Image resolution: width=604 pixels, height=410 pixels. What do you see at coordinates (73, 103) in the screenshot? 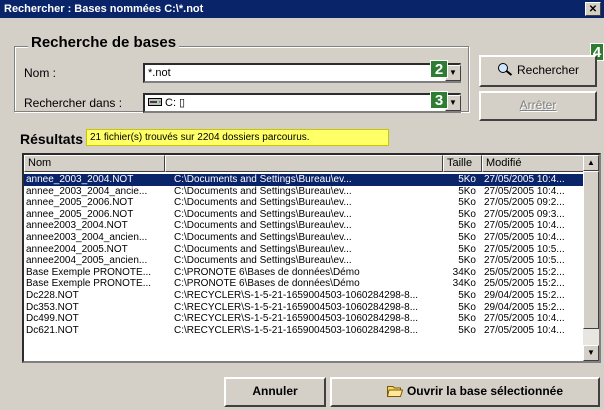
I see `search-in-label: Rechercher dans :` at bounding box center [73, 103].